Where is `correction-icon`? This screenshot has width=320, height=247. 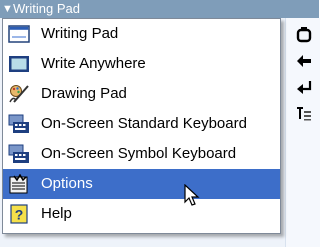 correction-icon is located at coordinates (304, 113).